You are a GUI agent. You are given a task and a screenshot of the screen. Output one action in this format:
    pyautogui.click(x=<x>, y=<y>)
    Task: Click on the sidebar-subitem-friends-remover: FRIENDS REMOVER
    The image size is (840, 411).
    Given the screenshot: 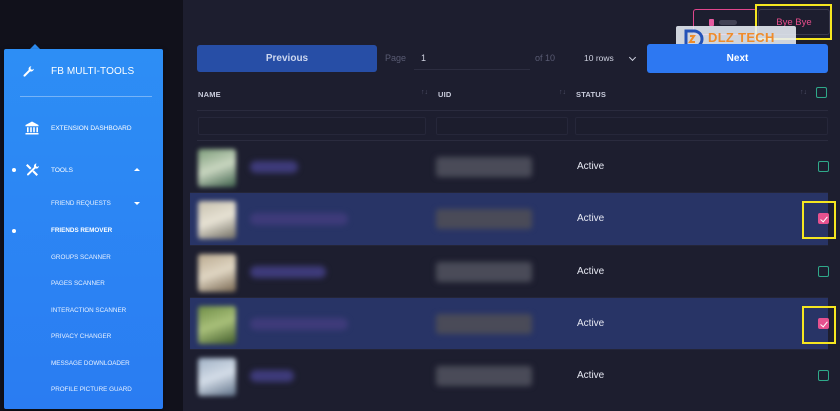 What is the action you would take?
    pyautogui.click(x=81, y=230)
    